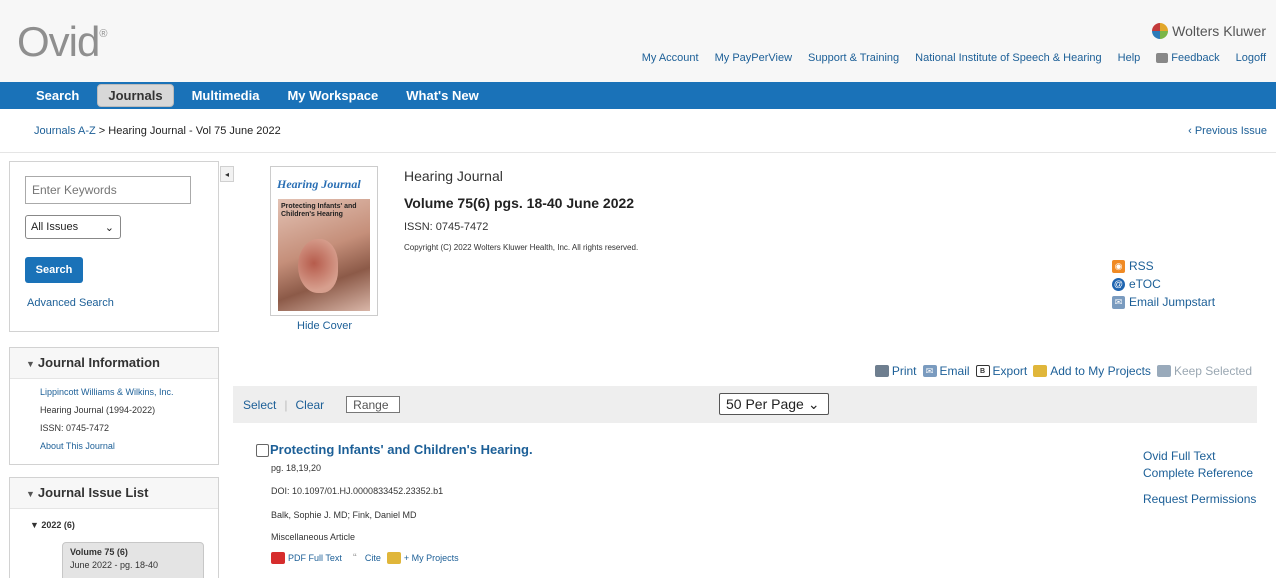 This screenshot has height=578, width=1276. What do you see at coordinates (135, 95) in the screenshot?
I see `nav-journals: Journals` at bounding box center [135, 95].